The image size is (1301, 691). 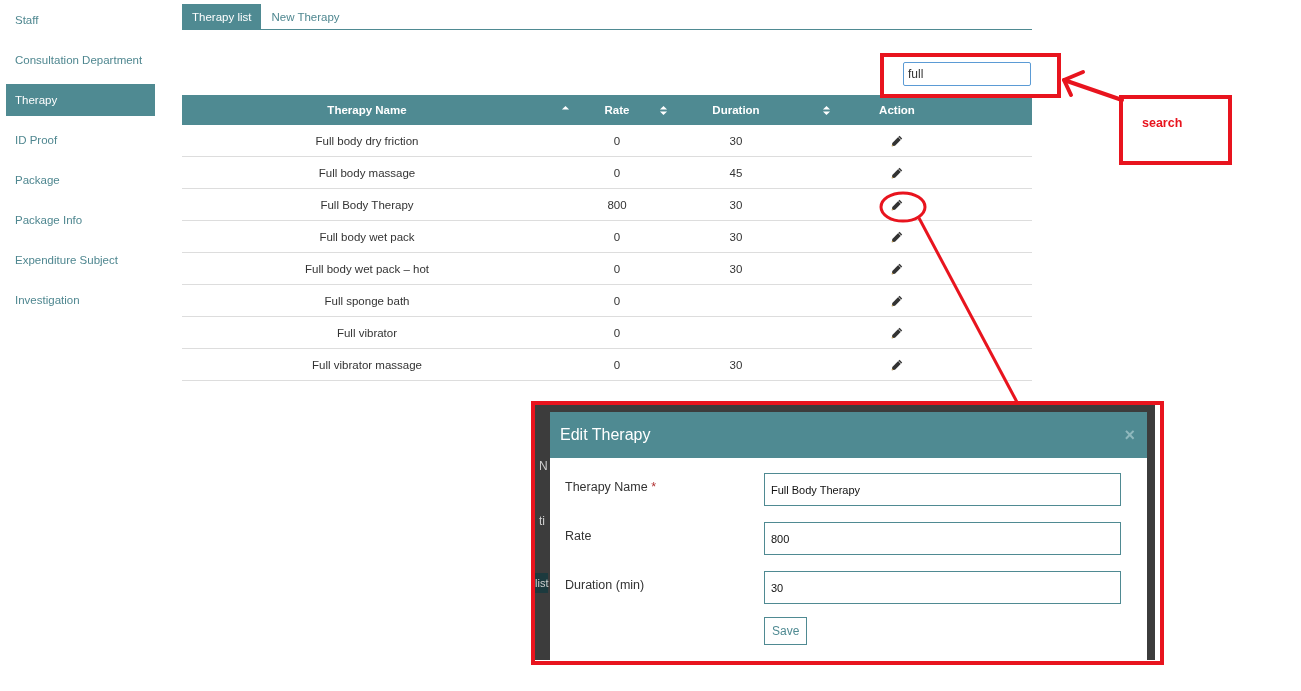 What do you see at coordinates (80, 180) in the screenshot?
I see `sidebar-item: Package` at bounding box center [80, 180].